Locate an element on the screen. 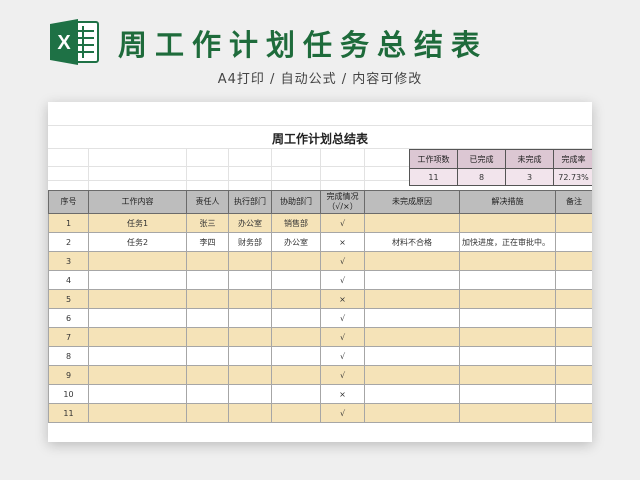 The height and width of the screenshot is (480, 640). seq-cell: 3 is located at coordinates (68, 261).